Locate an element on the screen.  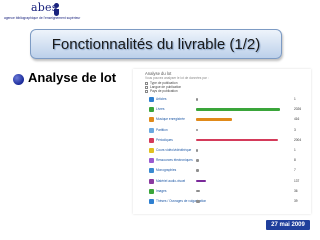
row-count: 416 is located at coordinates (297, 119).